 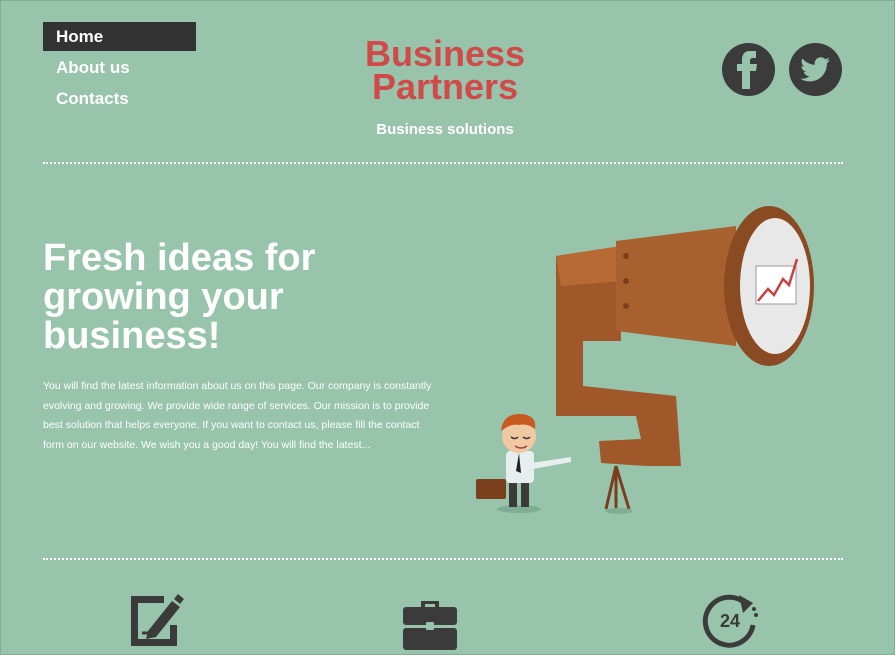 I want to click on 24-hours-label: 24, so click(x=730, y=621).